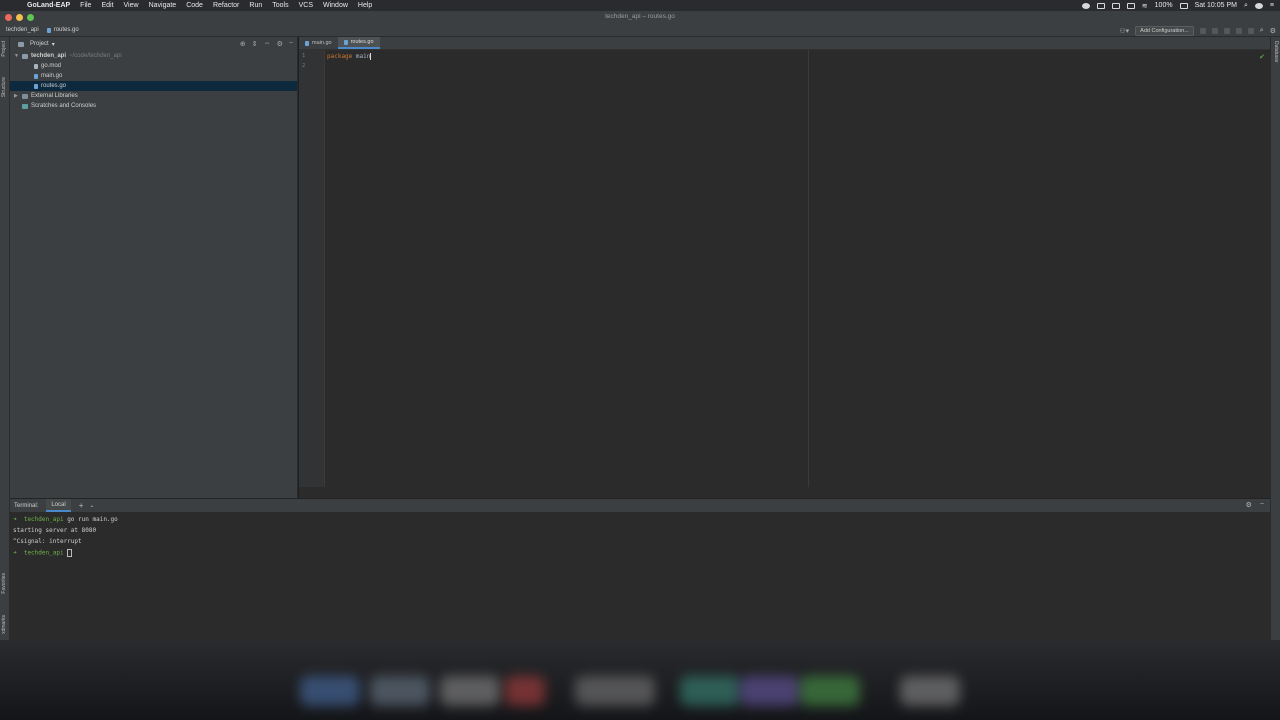 Image resolution: width=1280 pixels, height=720 pixels. What do you see at coordinates (131, 5) in the screenshot?
I see `menu-view: View` at bounding box center [131, 5].